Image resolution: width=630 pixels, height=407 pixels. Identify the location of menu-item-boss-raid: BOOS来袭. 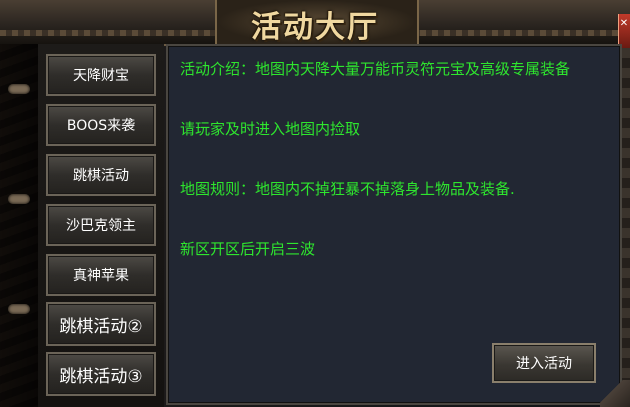
(101, 125).